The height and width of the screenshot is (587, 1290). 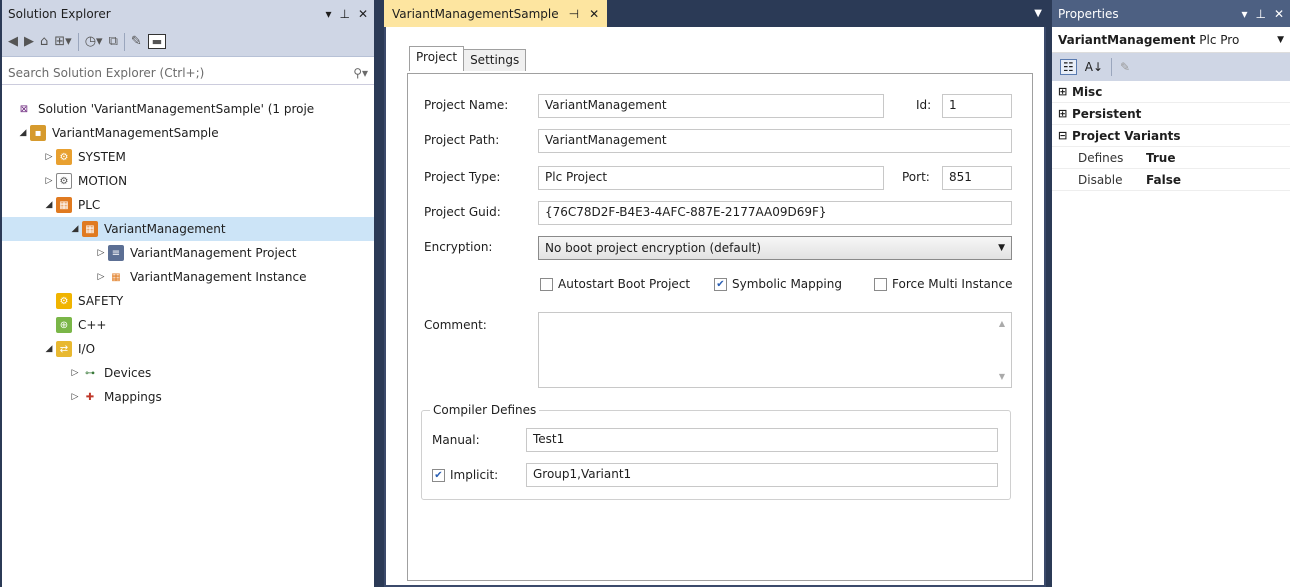 I want to click on property-object-selector: VariantManagement Plc Pro ▼, so click(x=1171, y=40).